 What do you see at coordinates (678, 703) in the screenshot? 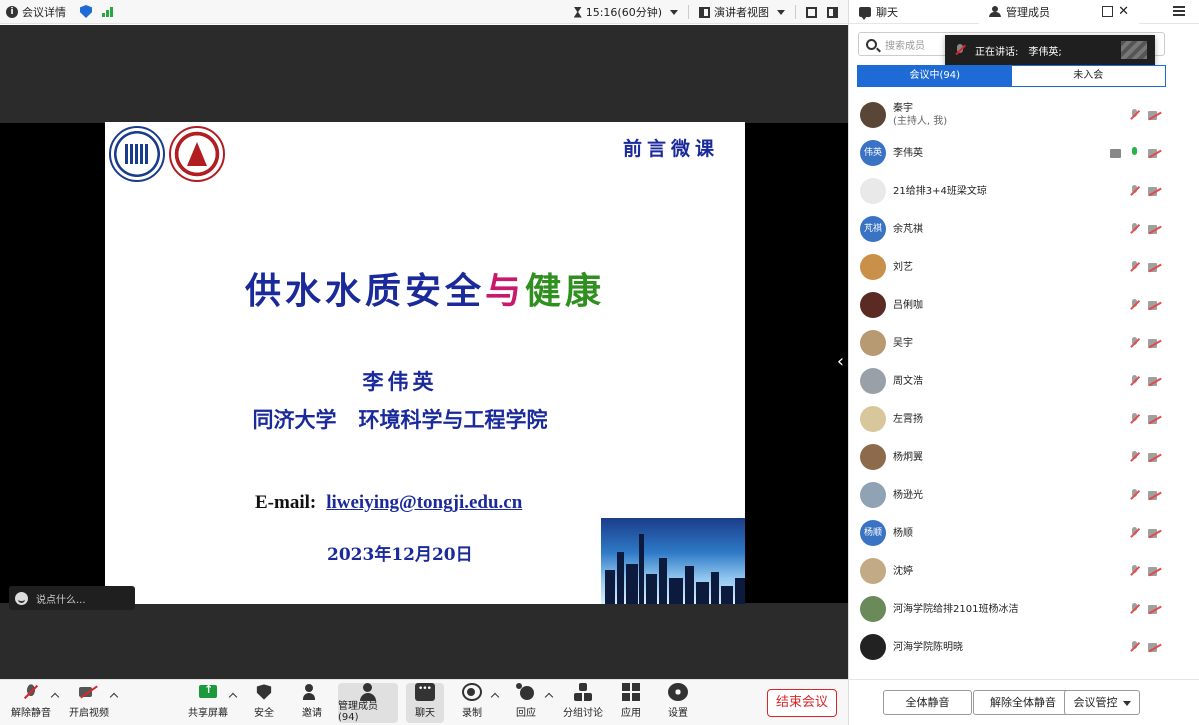
I see `settings-button: 设置` at bounding box center [678, 703].